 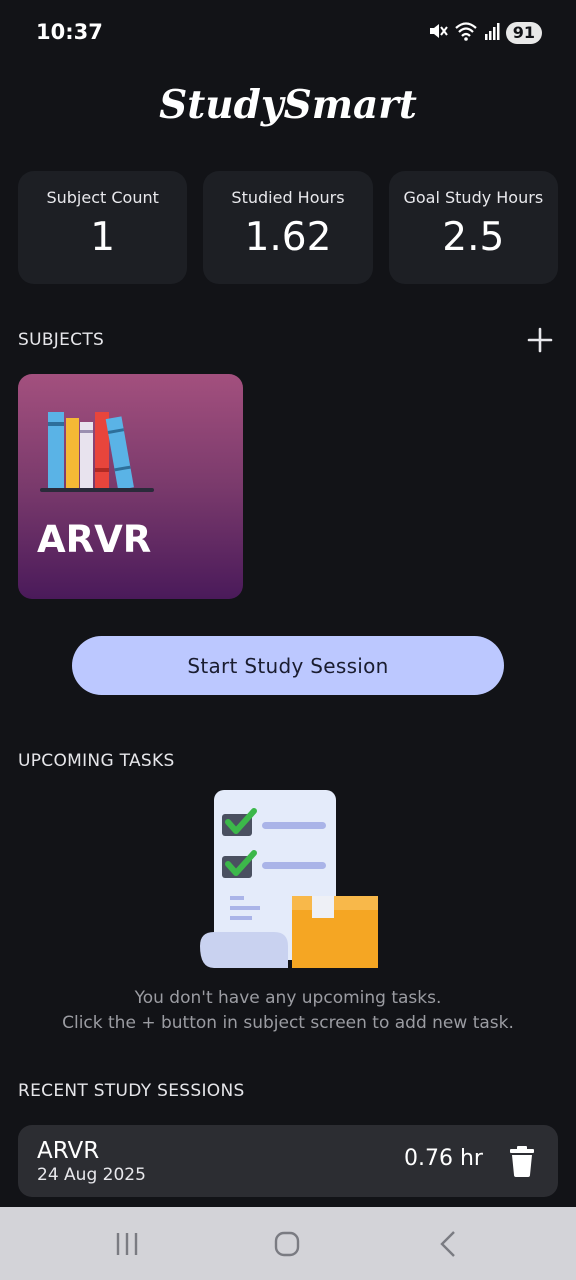 I want to click on recents-button, so click(x=127, y=1244).